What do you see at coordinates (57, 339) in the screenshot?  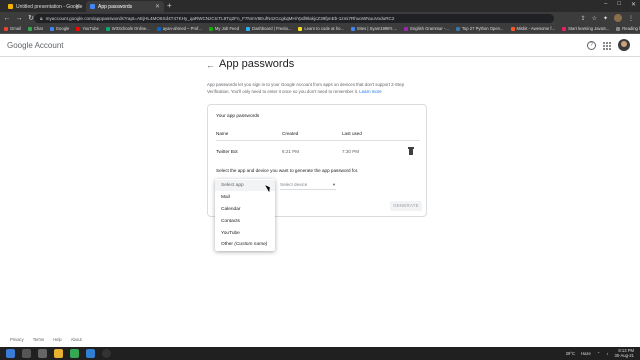 I see `footer-link-help: Help` at bounding box center [57, 339].